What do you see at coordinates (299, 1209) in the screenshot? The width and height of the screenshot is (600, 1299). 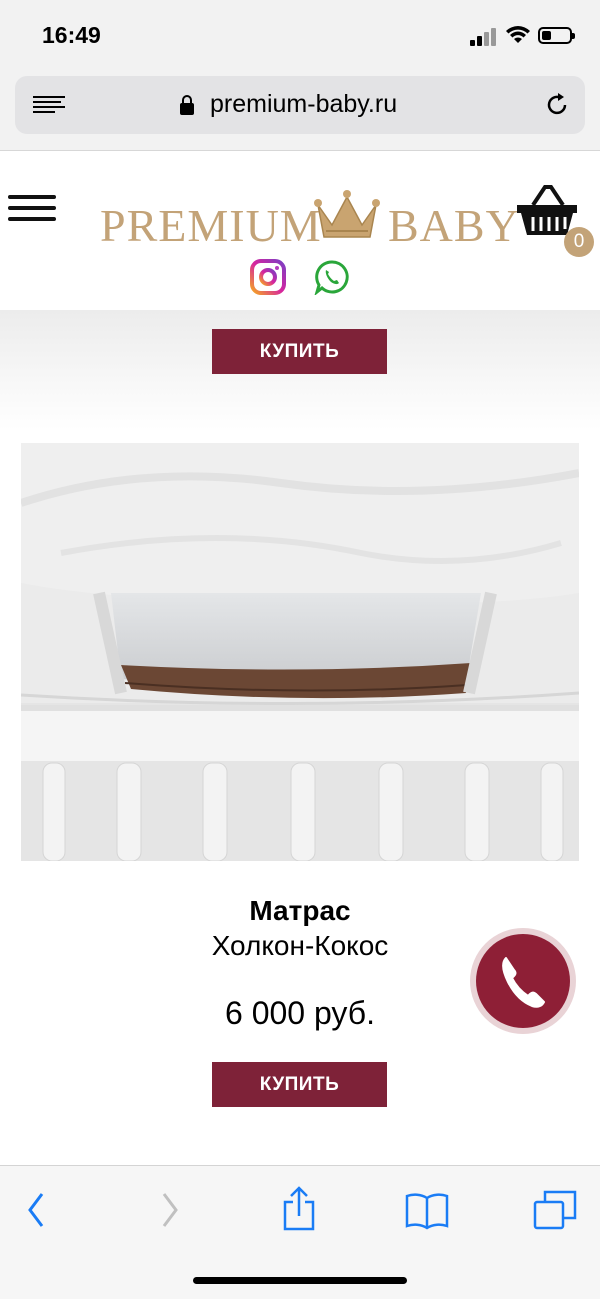 I see `share-icon` at bounding box center [299, 1209].